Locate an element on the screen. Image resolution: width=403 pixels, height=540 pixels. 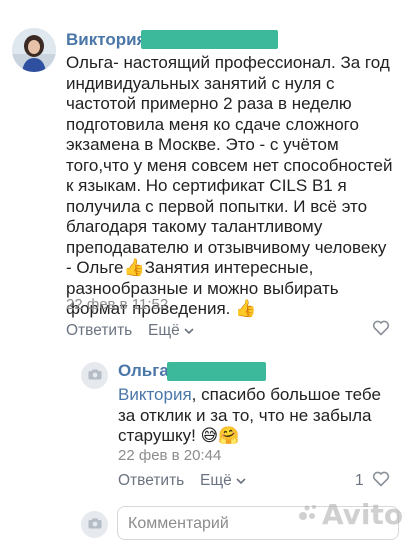
avito-watermark: Avito is located at coordinates (350, 514).